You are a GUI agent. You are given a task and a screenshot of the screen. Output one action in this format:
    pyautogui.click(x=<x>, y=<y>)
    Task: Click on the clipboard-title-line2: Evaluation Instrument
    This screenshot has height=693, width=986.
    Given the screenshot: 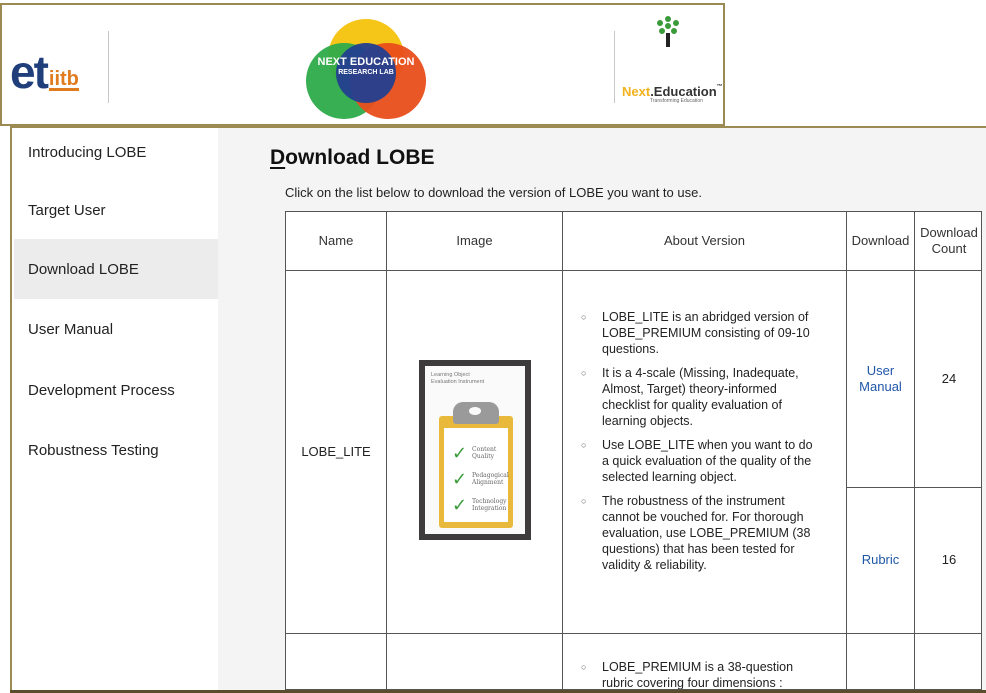 What is the action you would take?
    pyautogui.click(x=458, y=382)
    